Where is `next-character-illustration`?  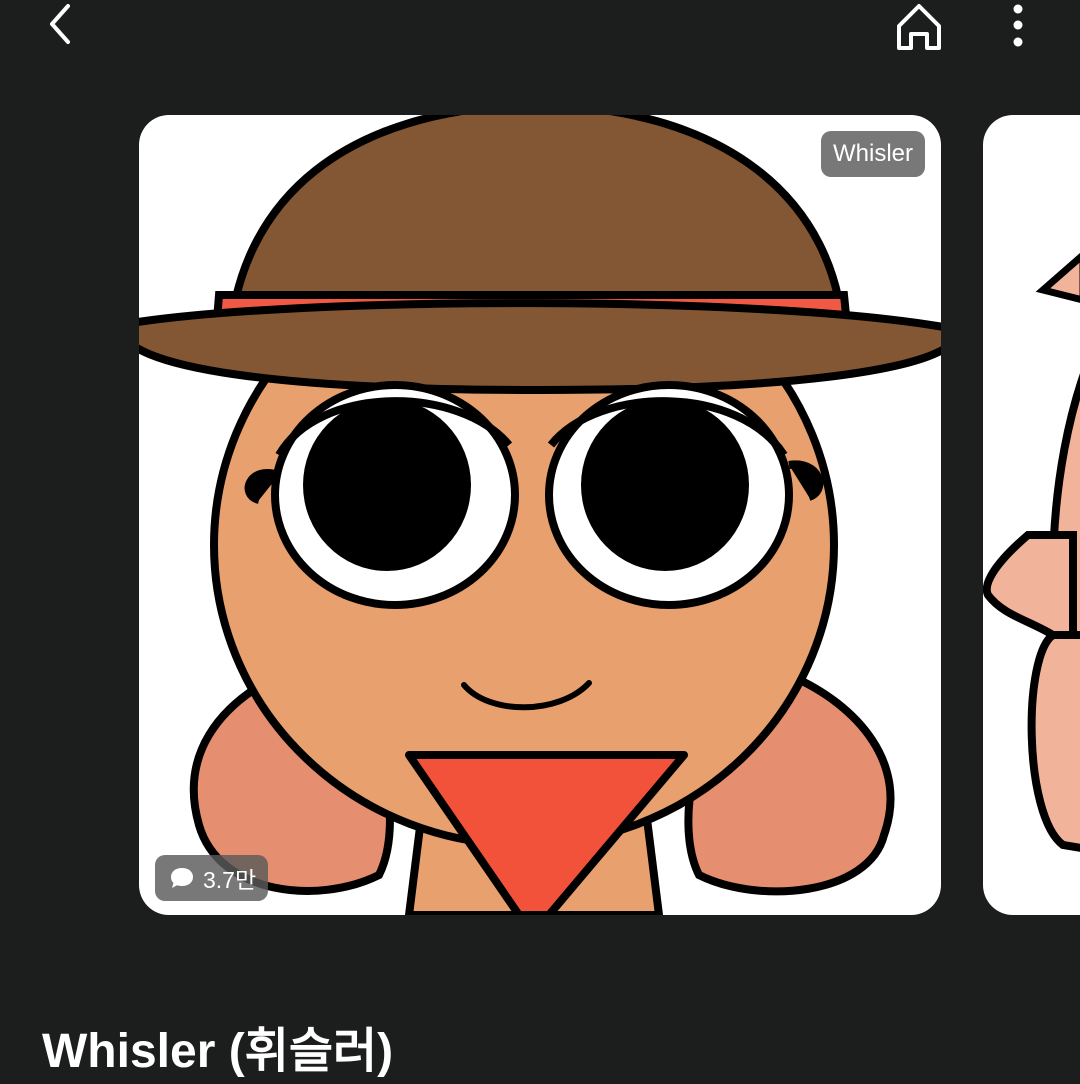
next-character-illustration is located at coordinates (1031, 552).